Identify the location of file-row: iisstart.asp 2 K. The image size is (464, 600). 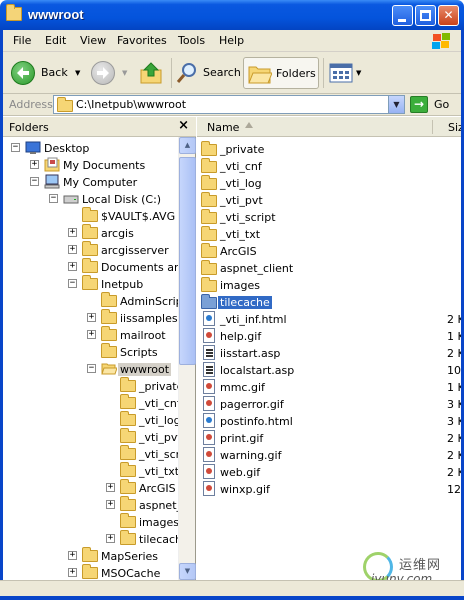
(331, 353).